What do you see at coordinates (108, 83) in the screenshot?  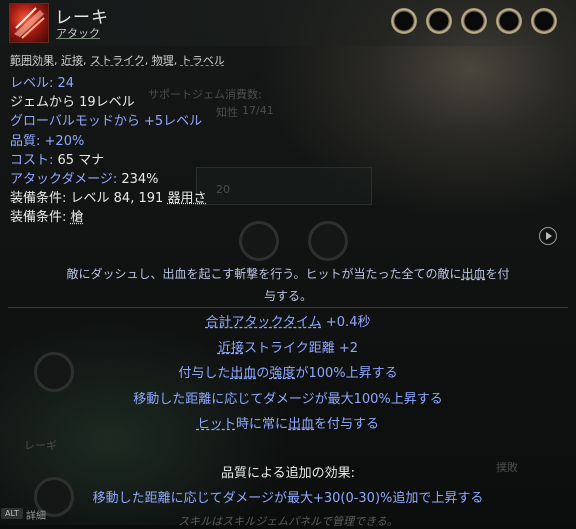 I see `stat-level: レベル: 24` at bounding box center [108, 83].